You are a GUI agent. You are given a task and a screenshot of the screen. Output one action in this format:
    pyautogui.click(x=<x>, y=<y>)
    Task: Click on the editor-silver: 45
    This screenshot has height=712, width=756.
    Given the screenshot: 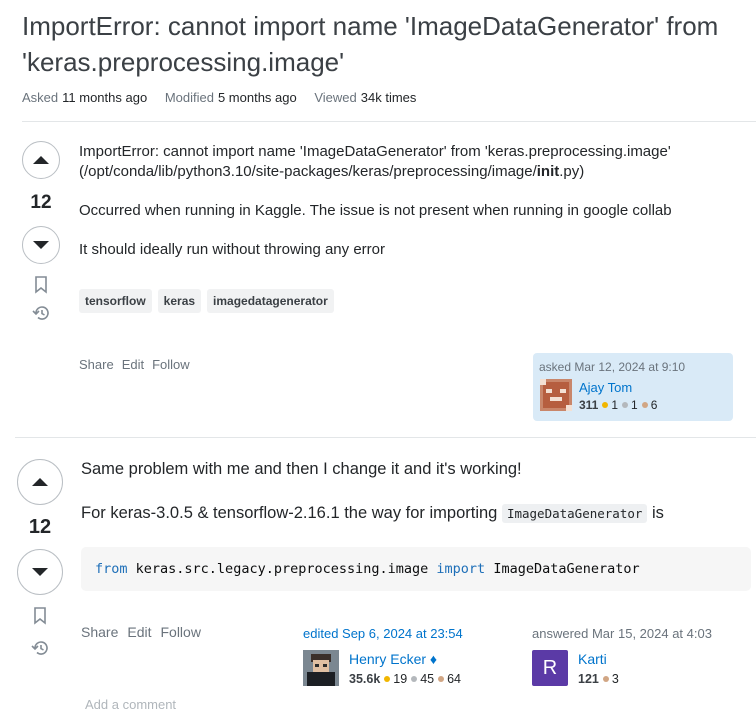 What is the action you would take?
    pyautogui.click(x=427, y=679)
    